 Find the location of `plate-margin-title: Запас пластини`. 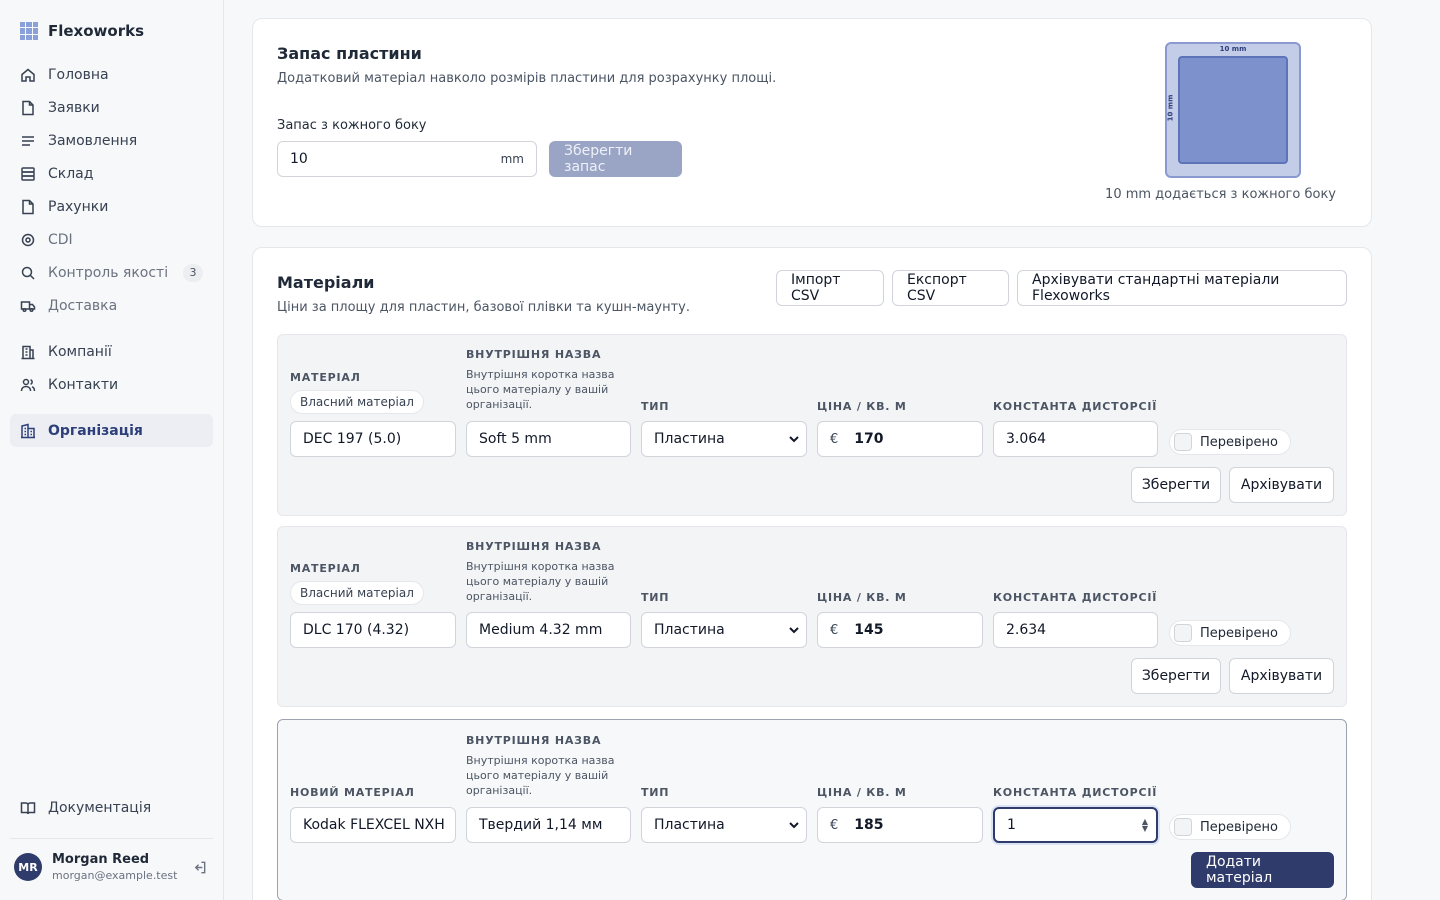

plate-margin-title: Запас пластини is located at coordinates (349, 53).